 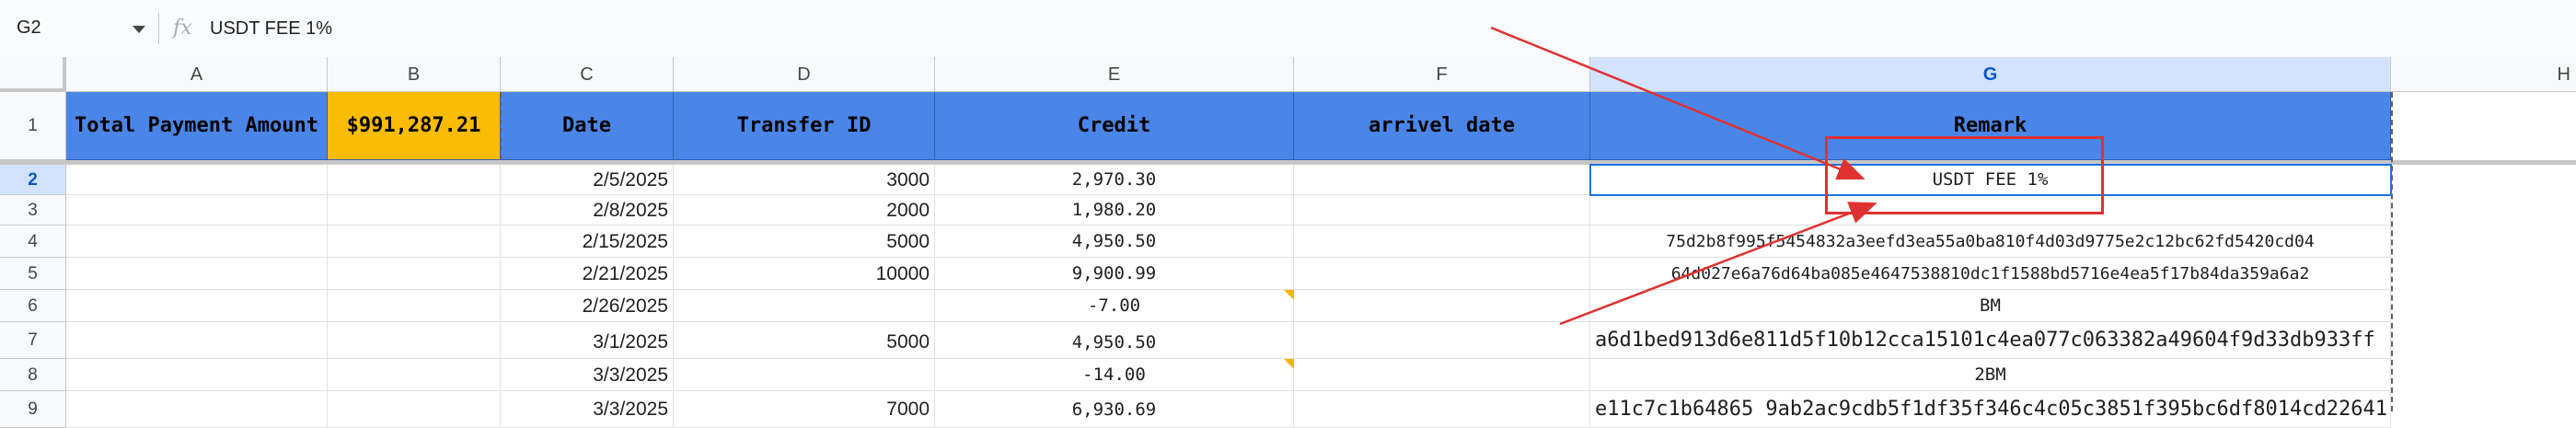 I want to click on arrow-to-empty-remark, so click(x=1718, y=264).